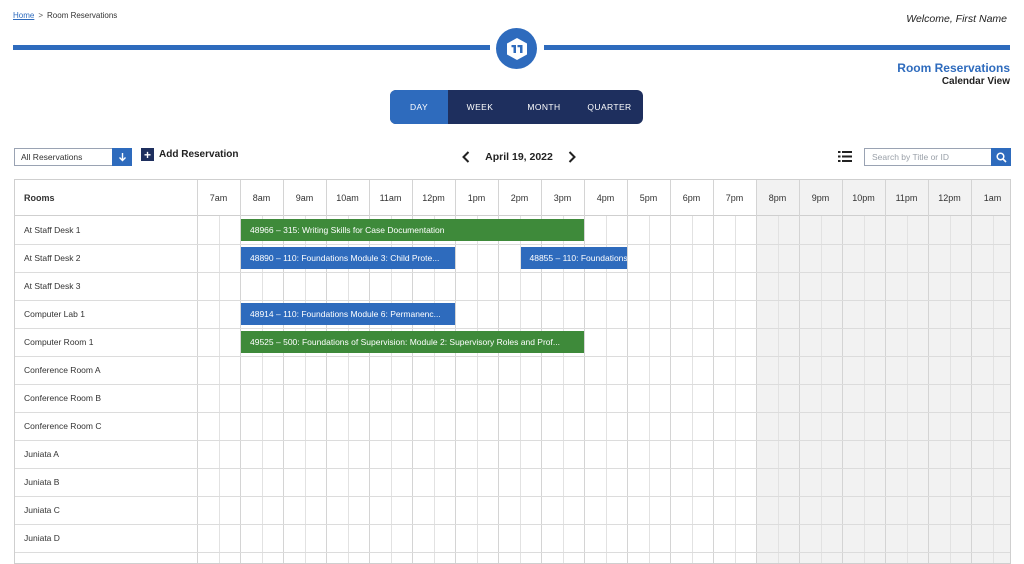 This screenshot has height=564, width=1024. I want to click on page-title: Room Reservations, so click(953, 68).